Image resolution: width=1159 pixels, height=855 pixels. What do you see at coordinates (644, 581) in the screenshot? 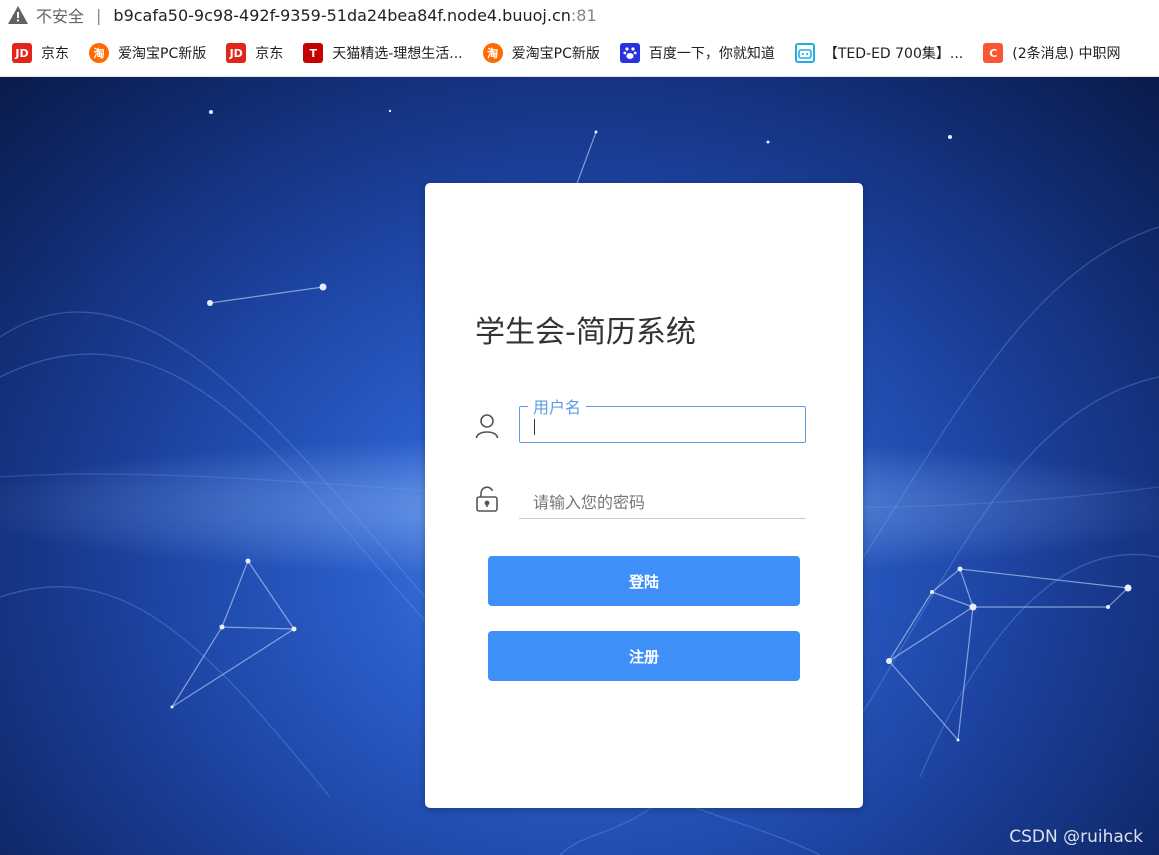
I see `login-button: 登陆` at bounding box center [644, 581].